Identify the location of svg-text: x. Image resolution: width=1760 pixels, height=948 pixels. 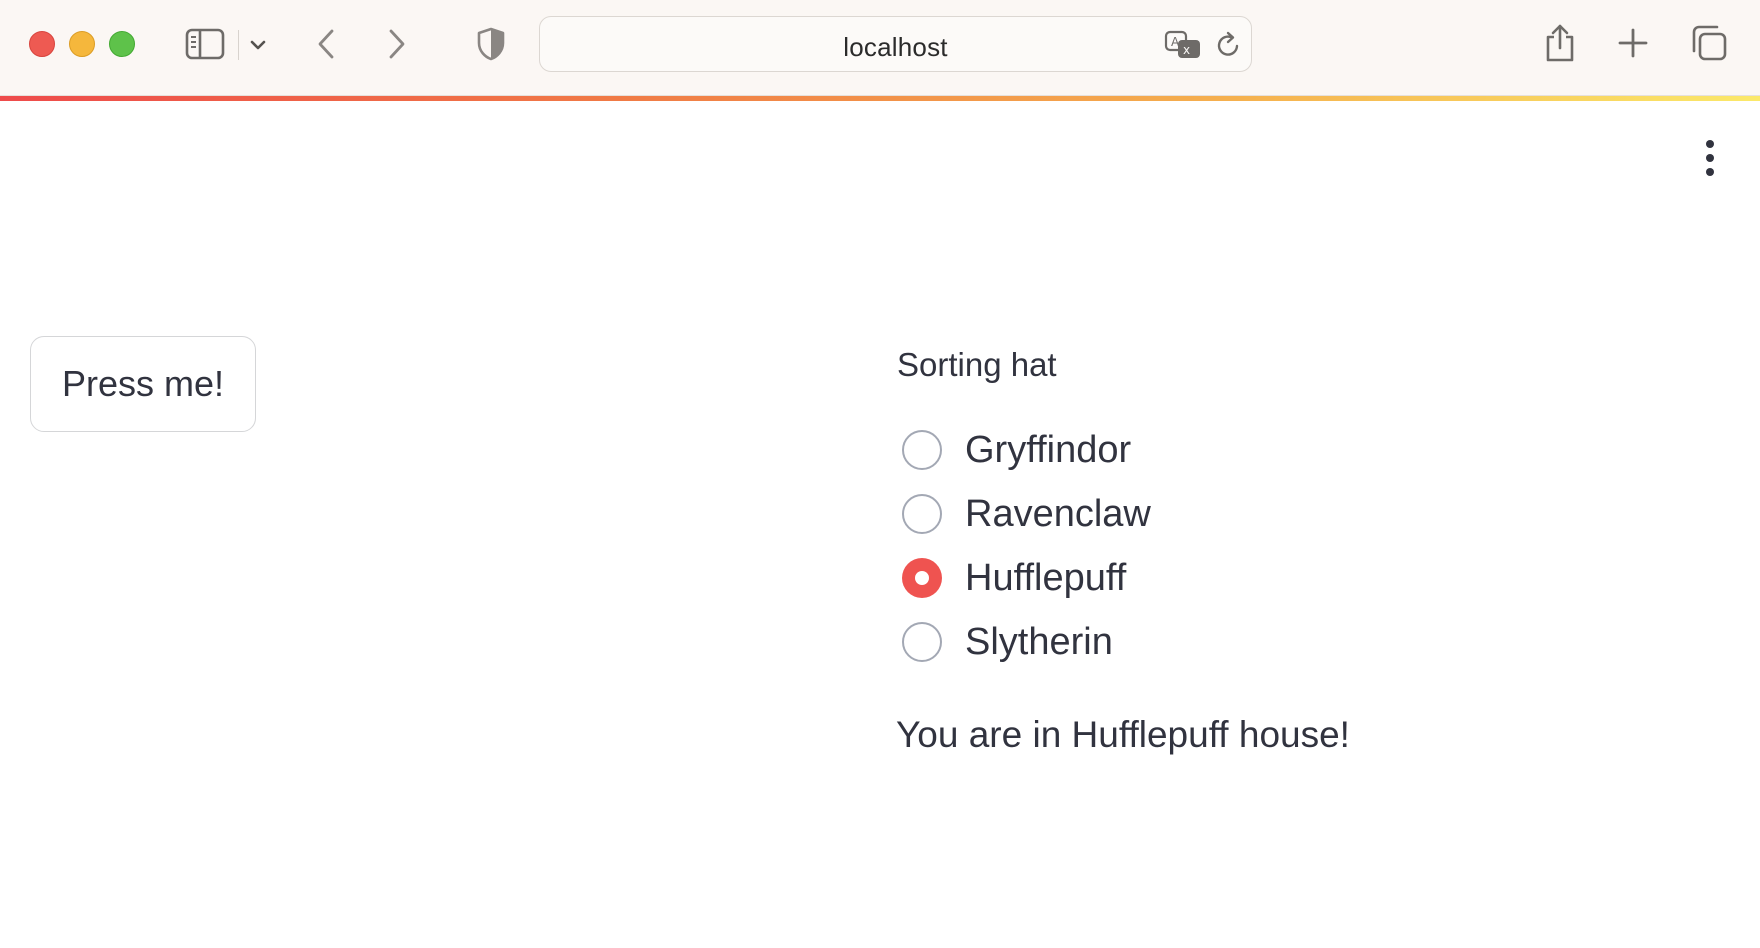
(1186, 50).